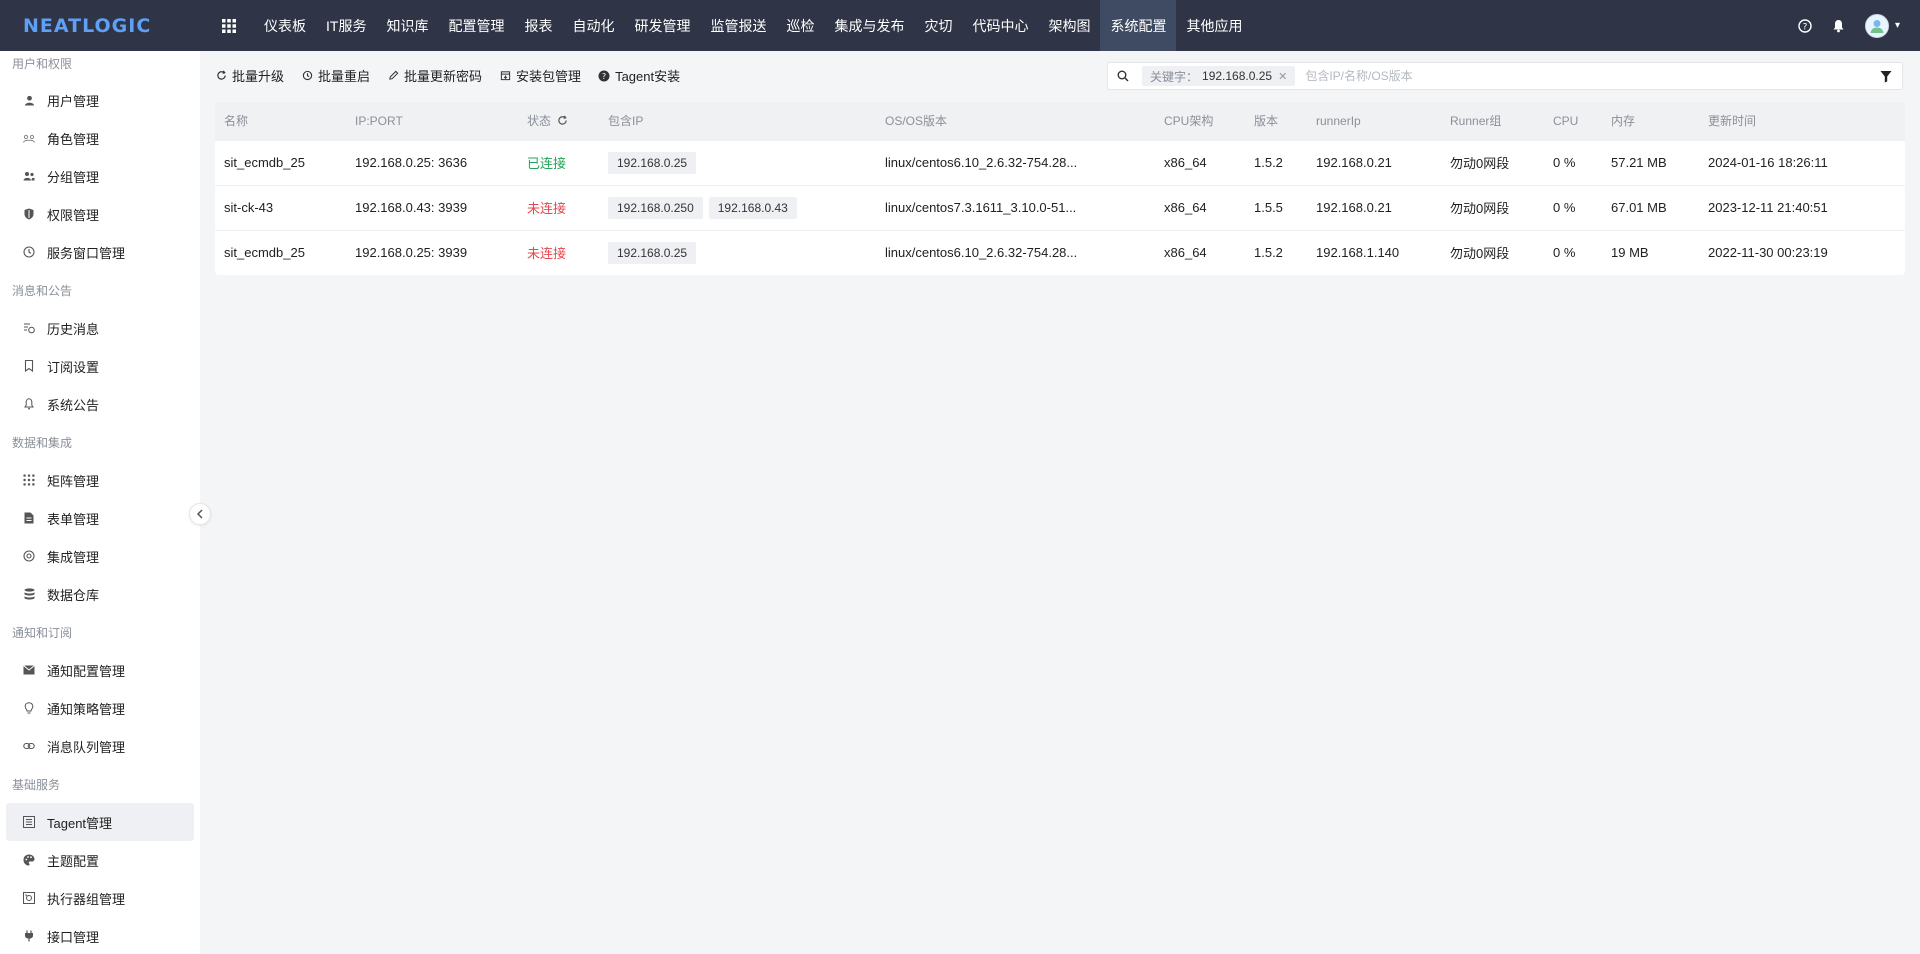  What do you see at coordinates (249, 75) in the screenshot?
I see `batch-upgrade-button: 批量升级` at bounding box center [249, 75].